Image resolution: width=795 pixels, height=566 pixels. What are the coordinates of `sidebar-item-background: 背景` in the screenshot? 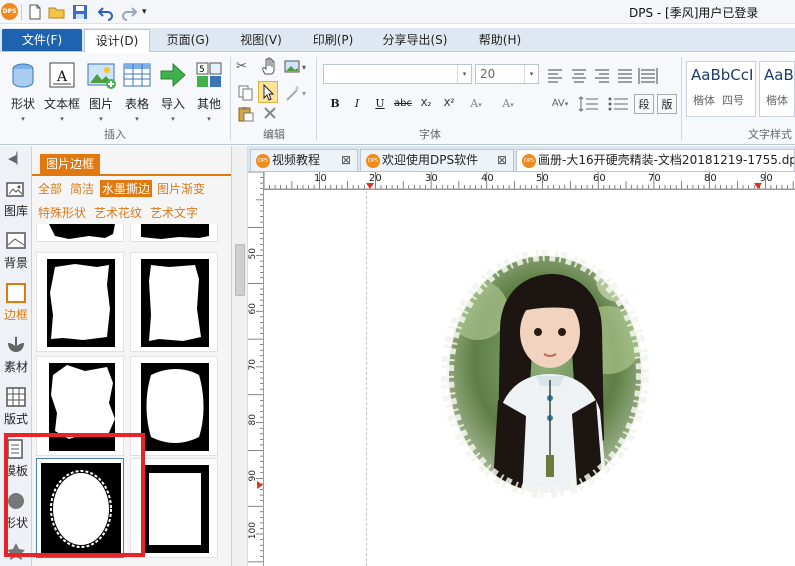 It's located at (16, 250).